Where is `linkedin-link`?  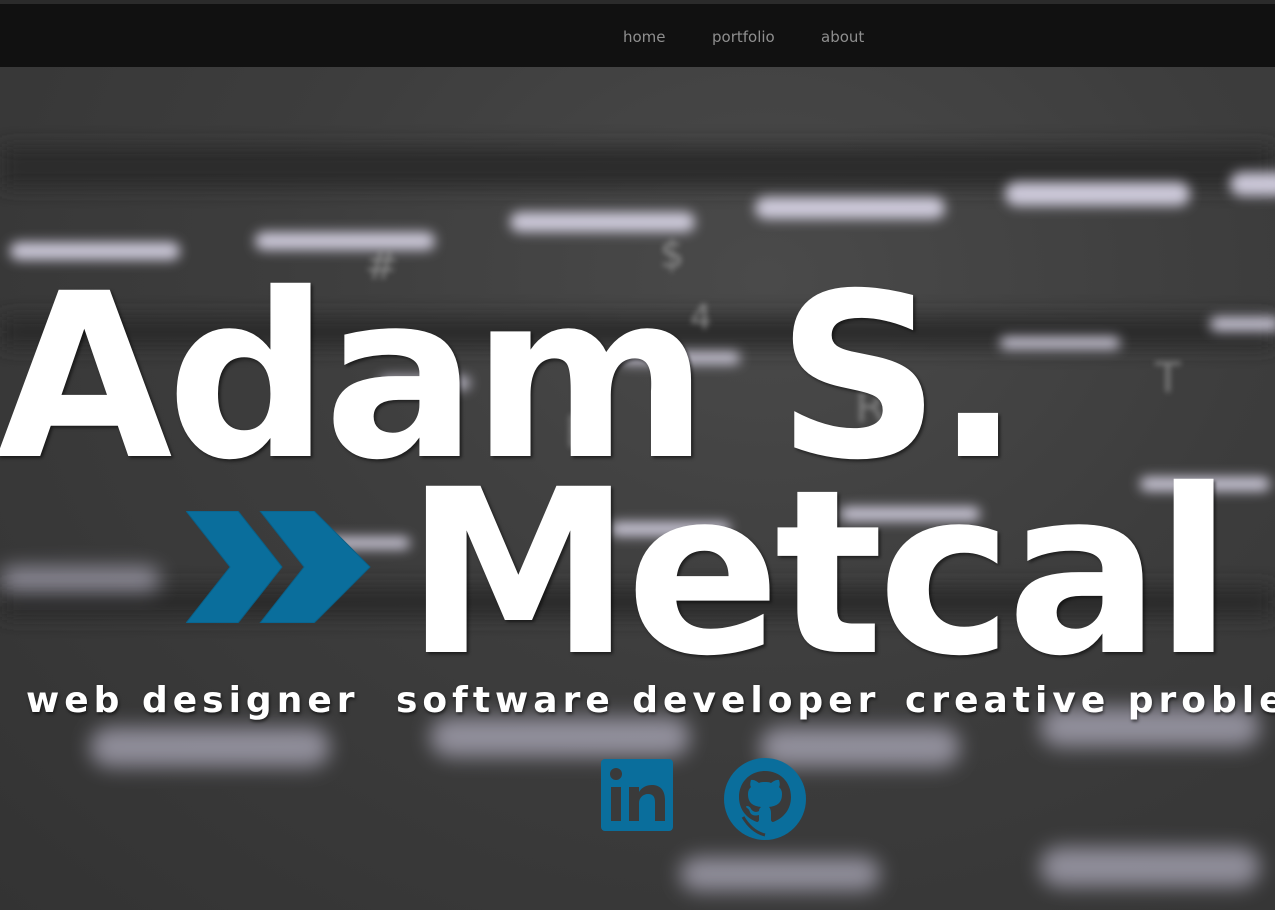
linkedin-link is located at coordinates (637, 797).